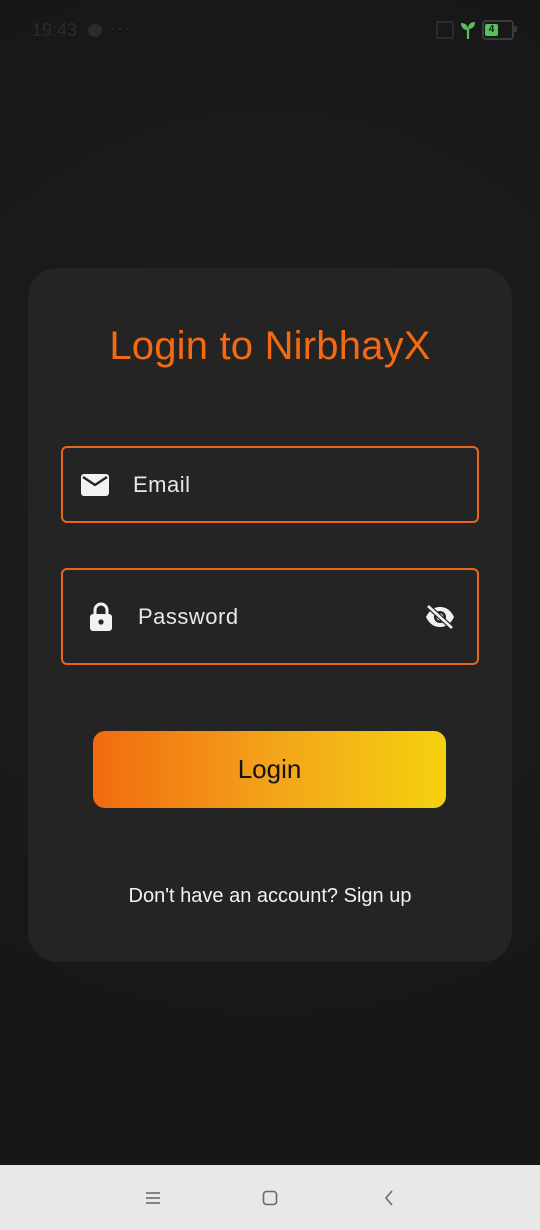  I want to click on status-bar: 19:43 ··· 4, so click(270, 31).